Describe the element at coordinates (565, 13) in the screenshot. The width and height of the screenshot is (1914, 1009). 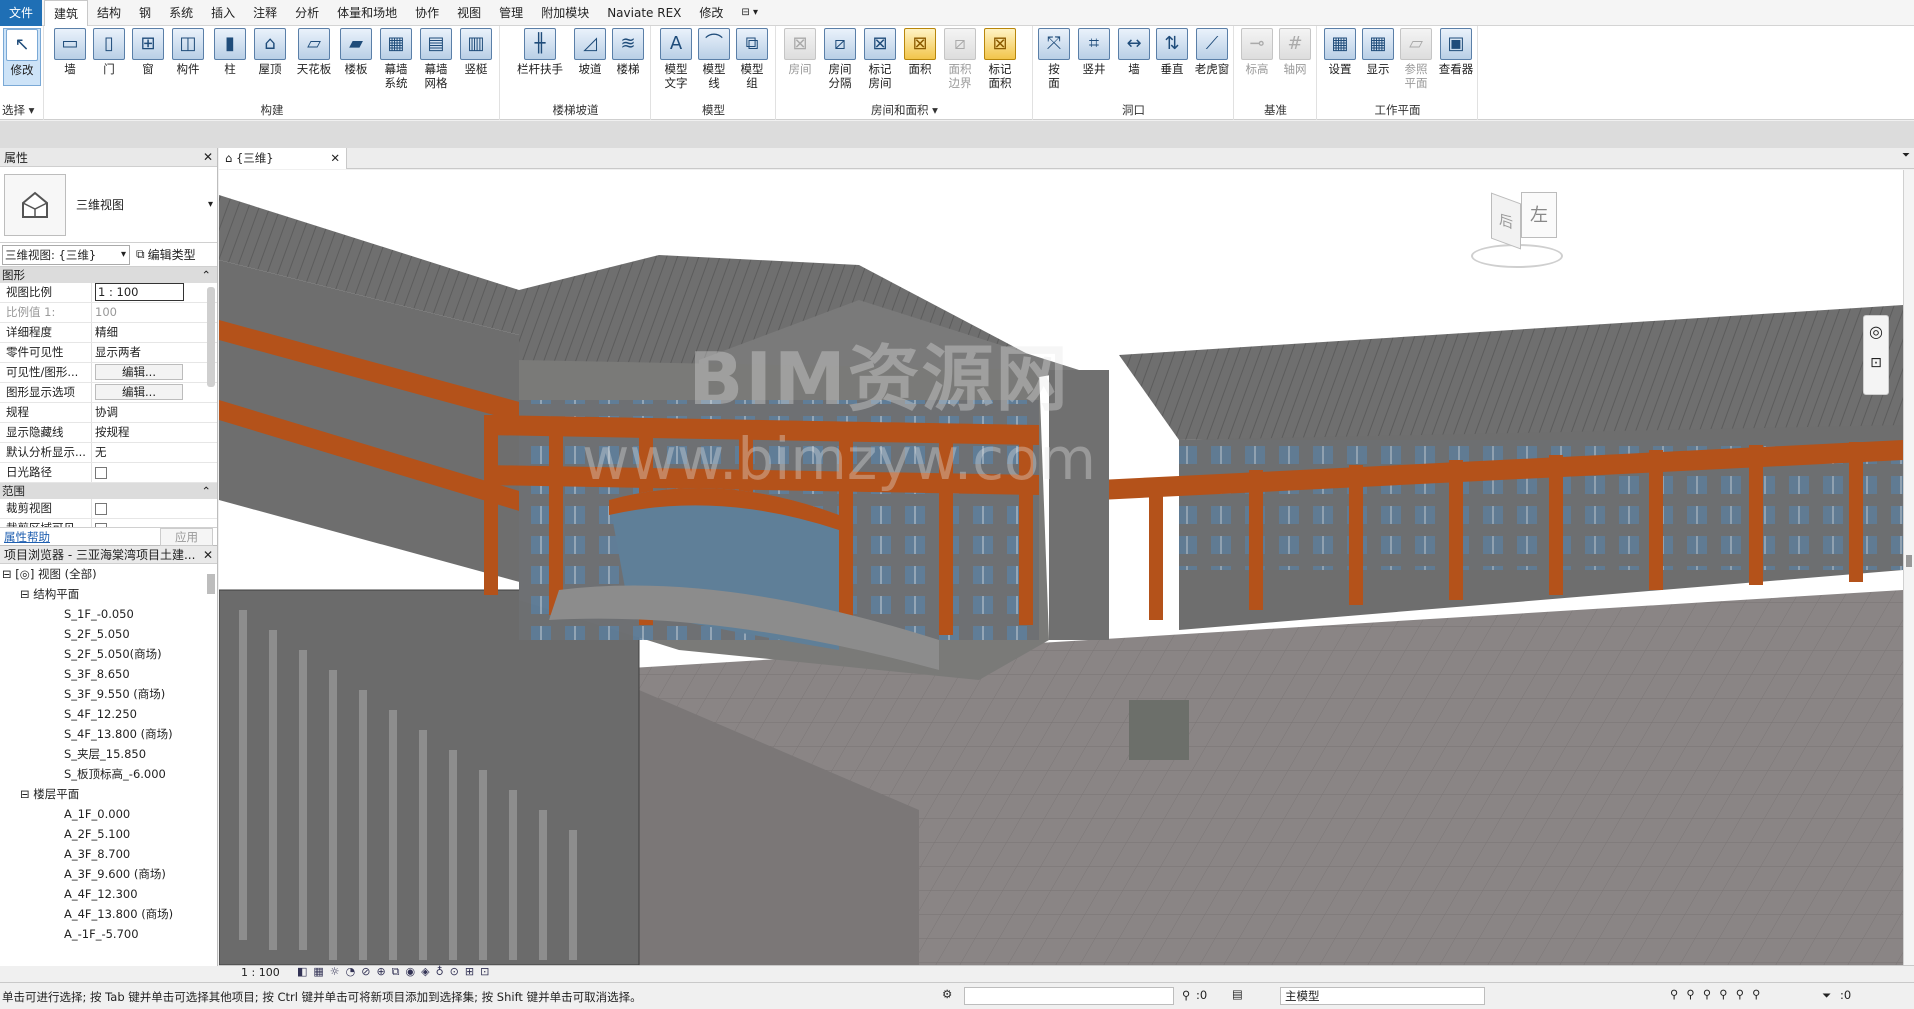
I see `tab-addins: 附加模块` at that location.